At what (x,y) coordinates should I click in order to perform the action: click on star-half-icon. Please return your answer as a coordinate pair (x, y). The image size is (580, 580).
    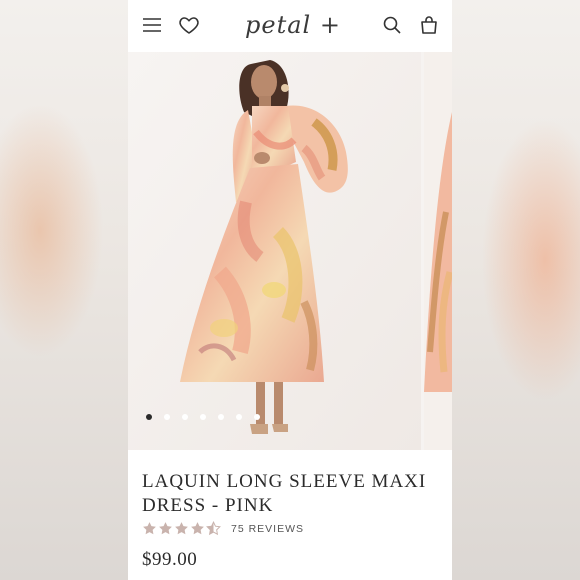
    Looking at the image, I should click on (213, 528).